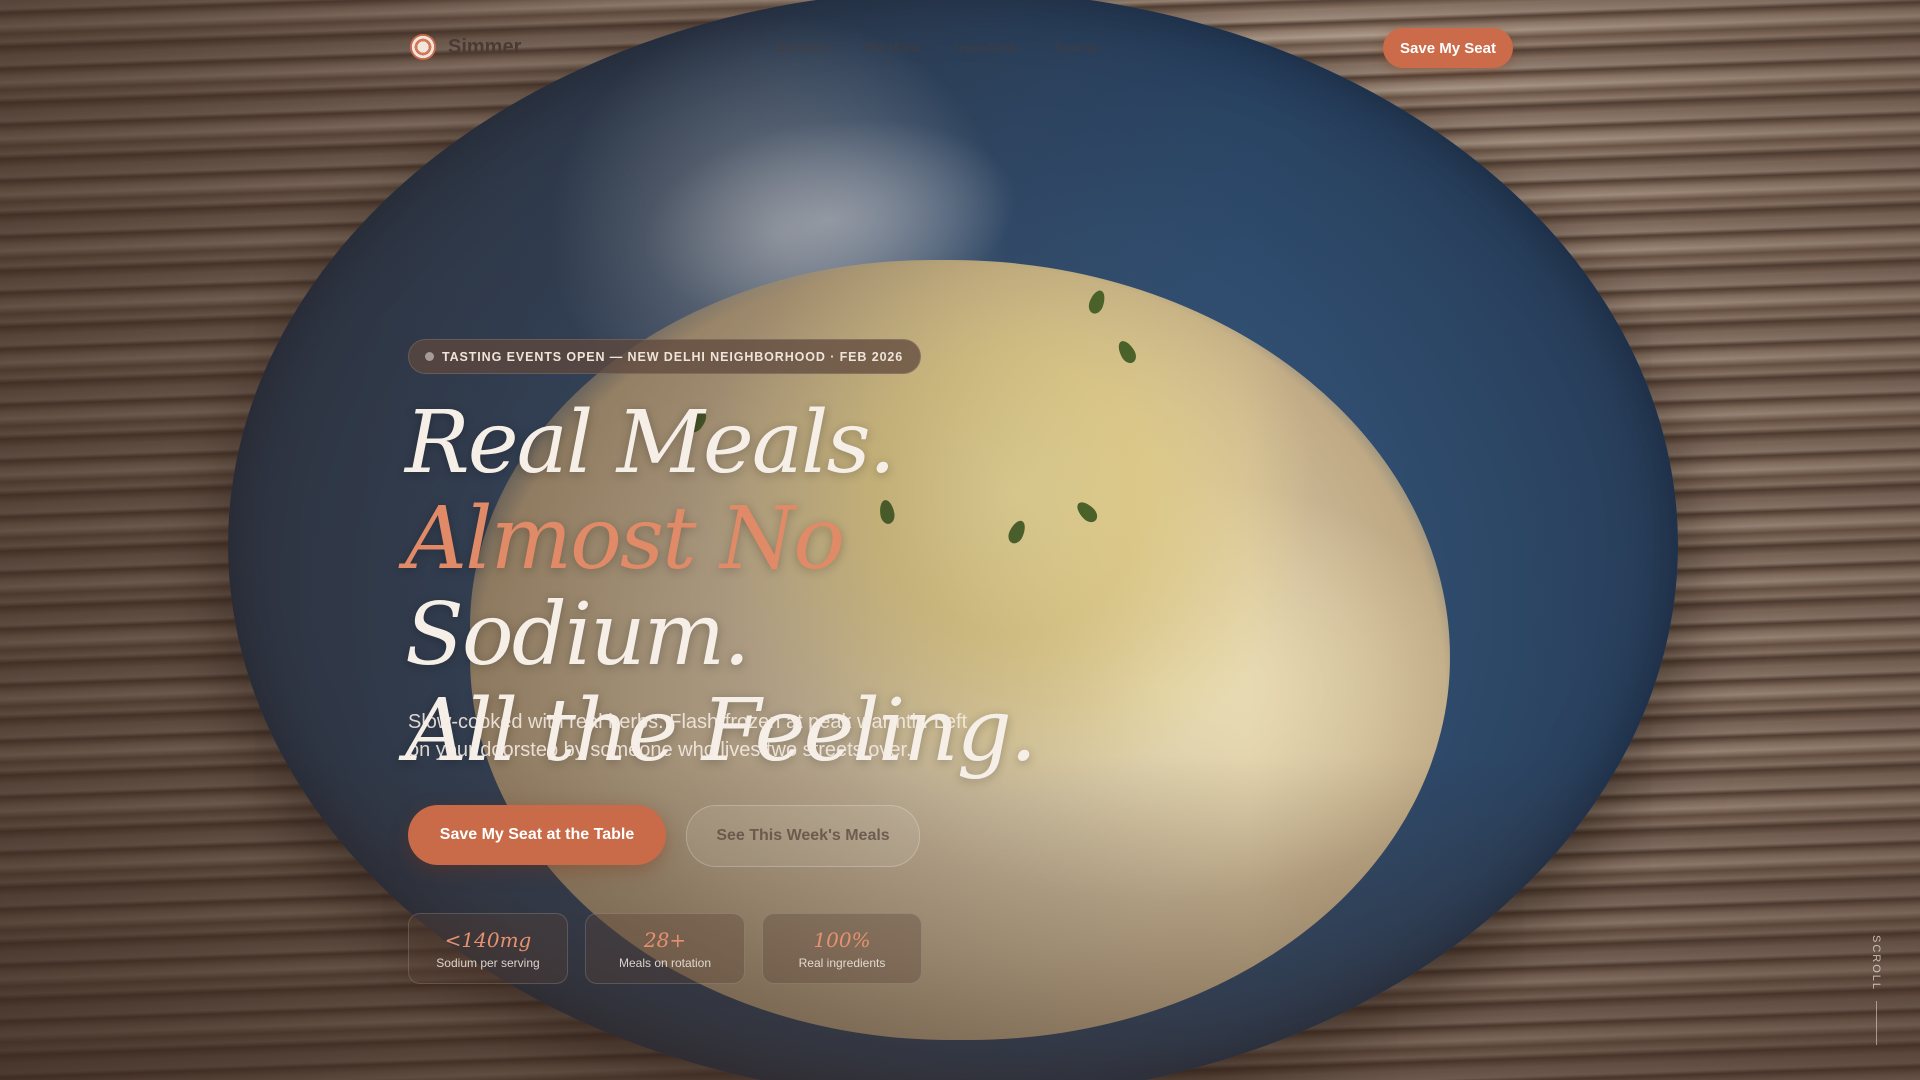 This screenshot has width=1920, height=1080. I want to click on scroll-label: SCROLL, so click(1876, 963).